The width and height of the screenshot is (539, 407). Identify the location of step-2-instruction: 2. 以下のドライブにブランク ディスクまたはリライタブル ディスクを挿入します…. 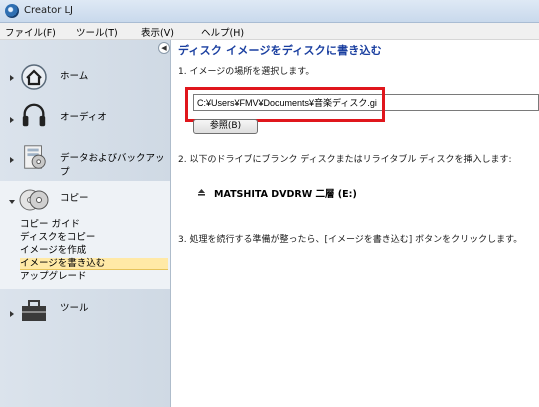
(345, 160).